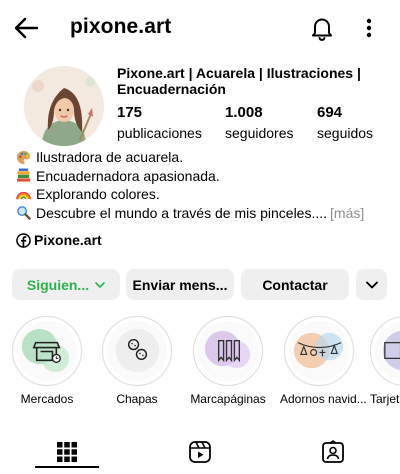 The image size is (400, 474). What do you see at coordinates (391, 350) in the screenshot?
I see `cards-icon` at bounding box center [391, 350].